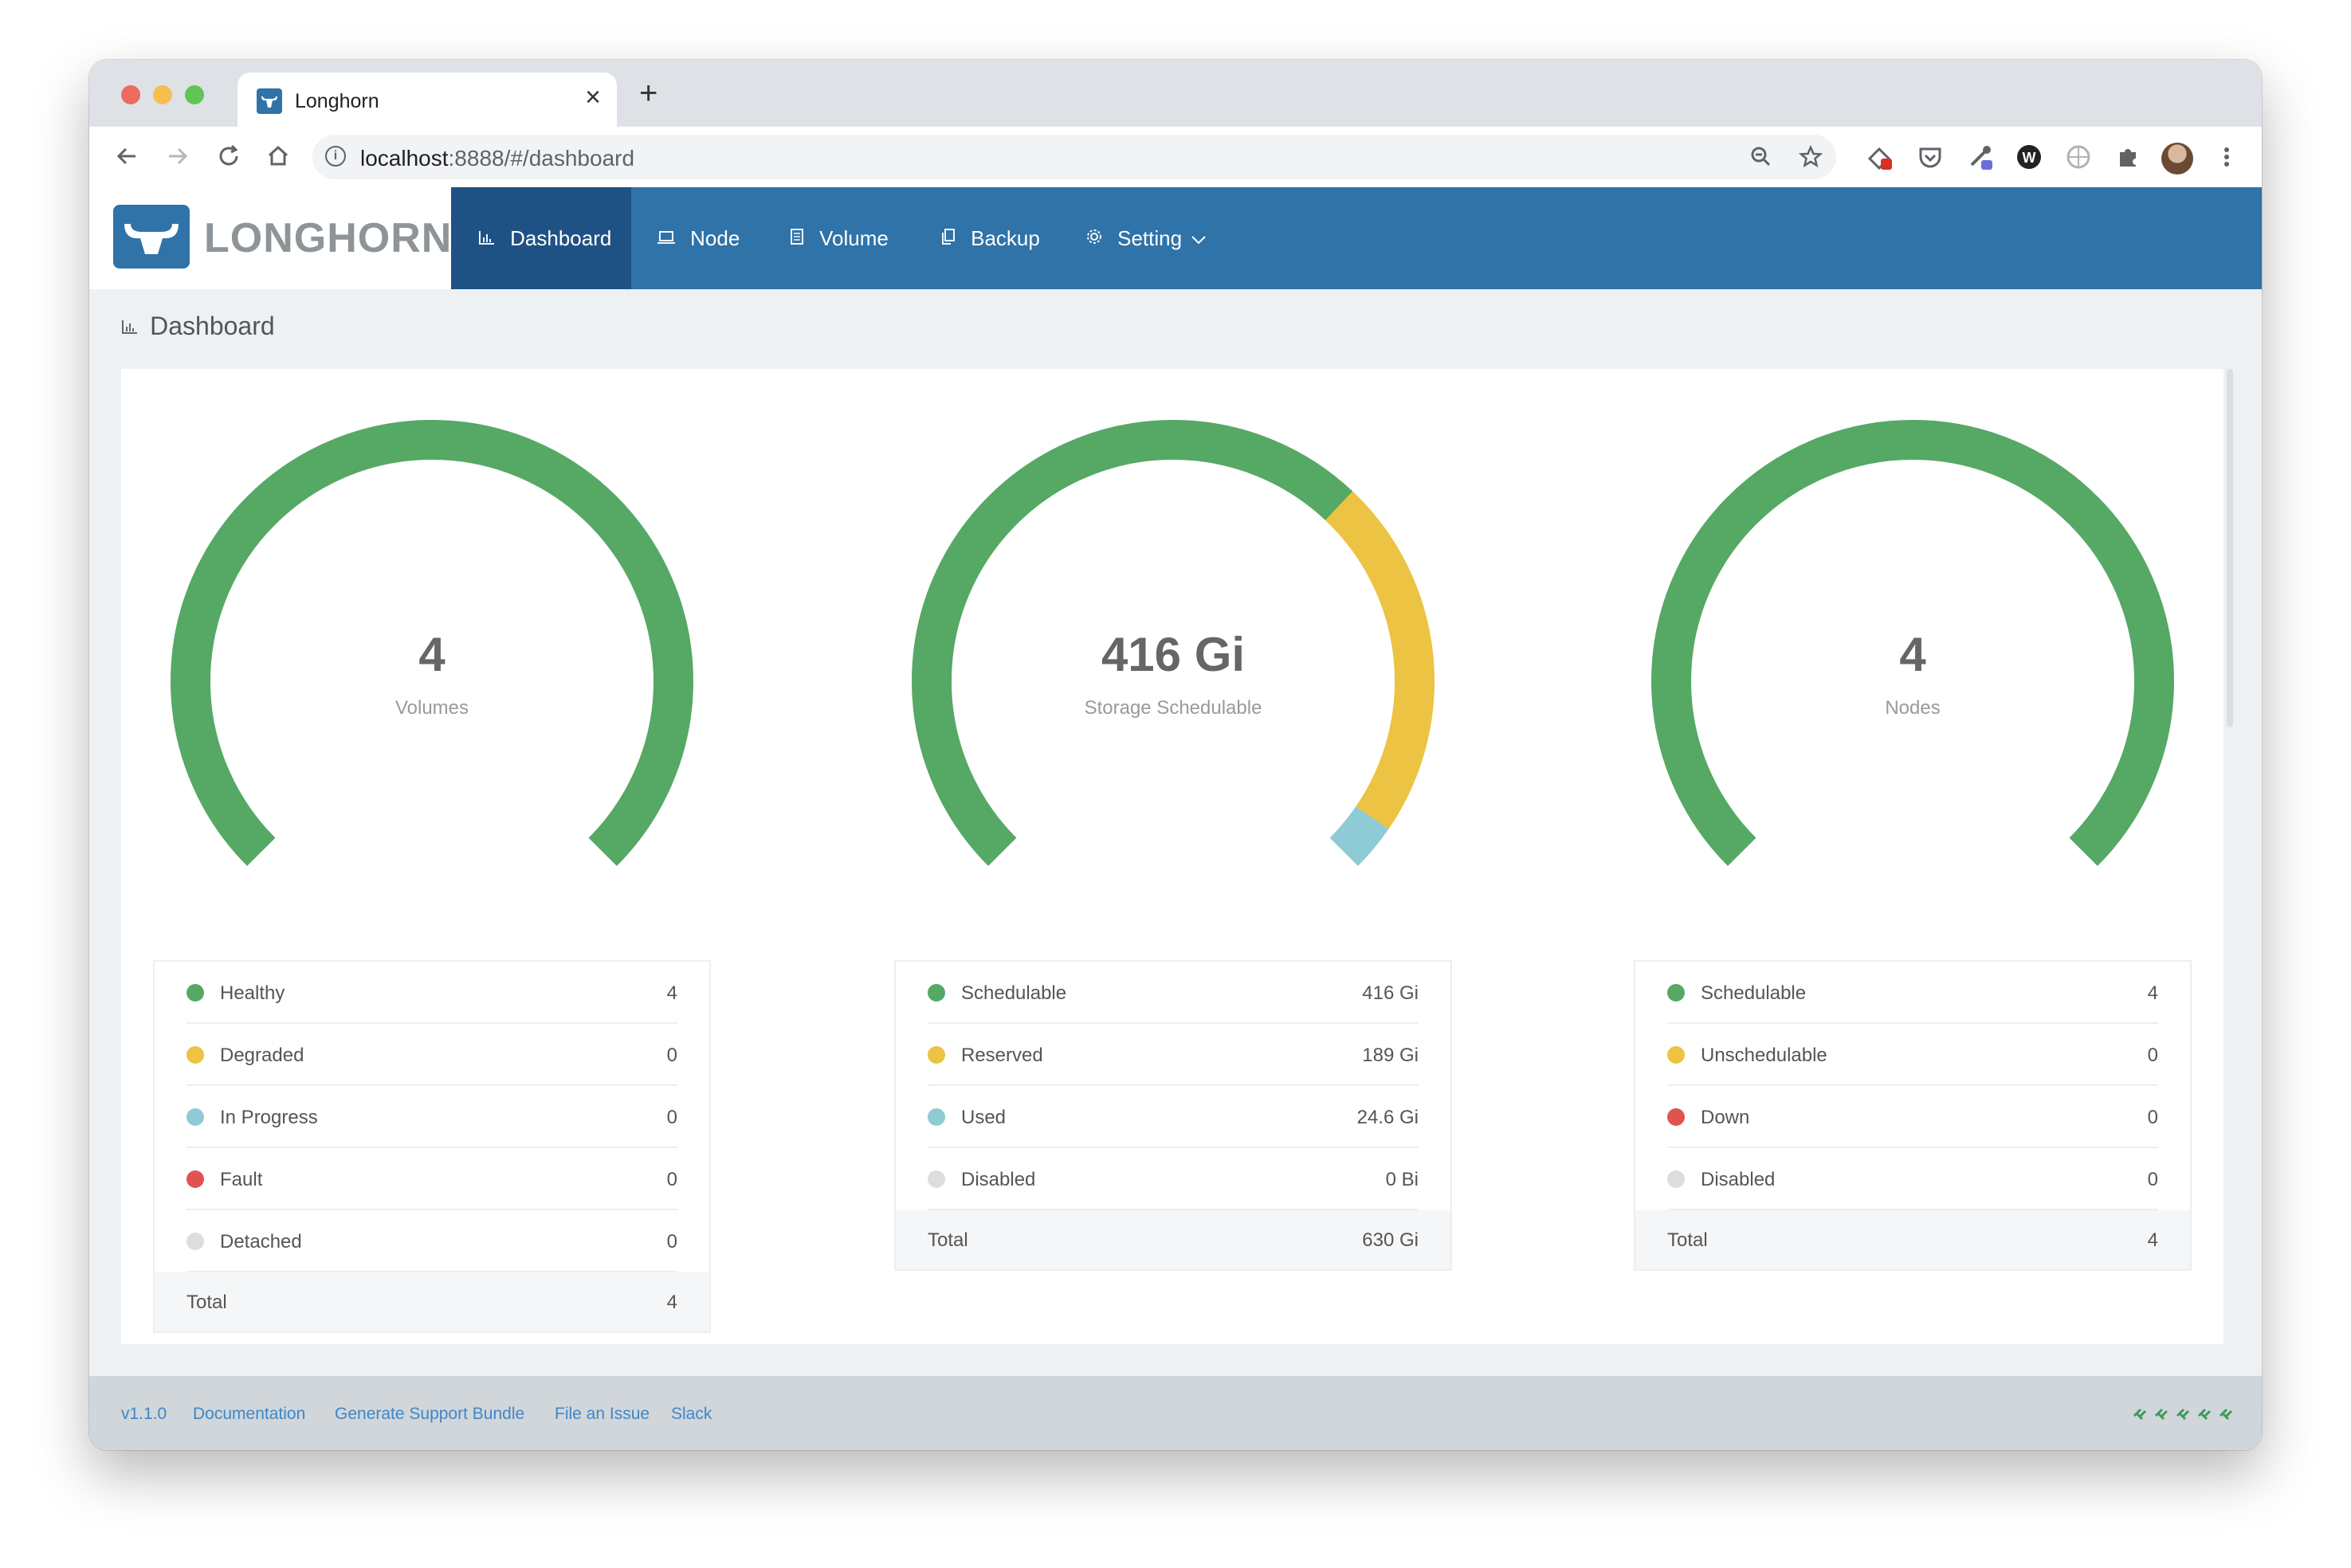 This screenshot has height=1568, width=2351. Describe the element at coordinates (177, 156) in the screenshot. I see `forward-icon` at that location.